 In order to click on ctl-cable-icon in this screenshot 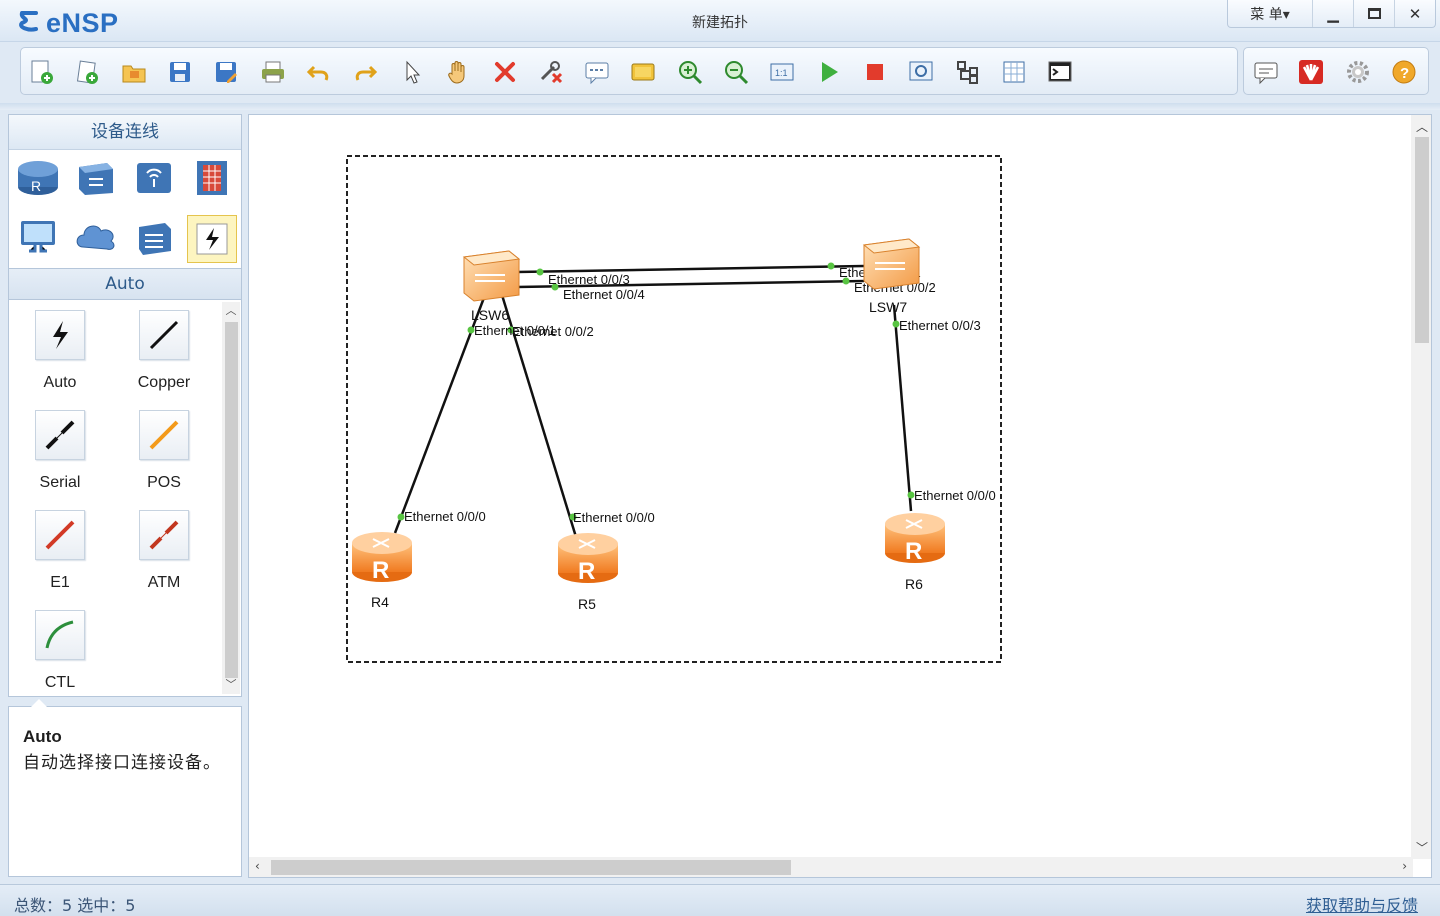, I will do `click(60, 635)`.